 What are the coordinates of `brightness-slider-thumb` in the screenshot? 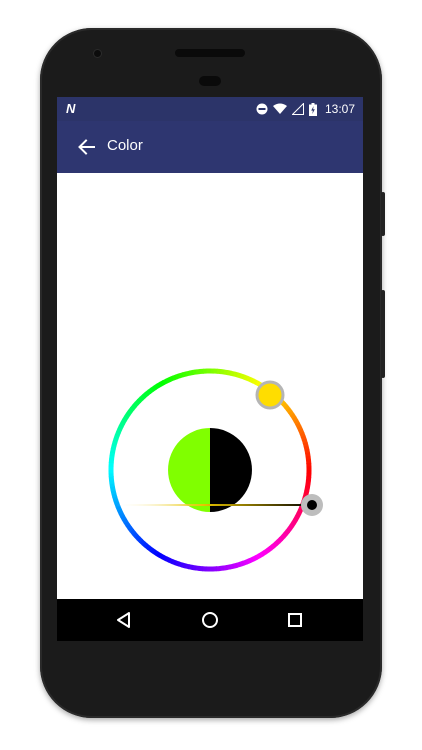 It's located at (312, 505).